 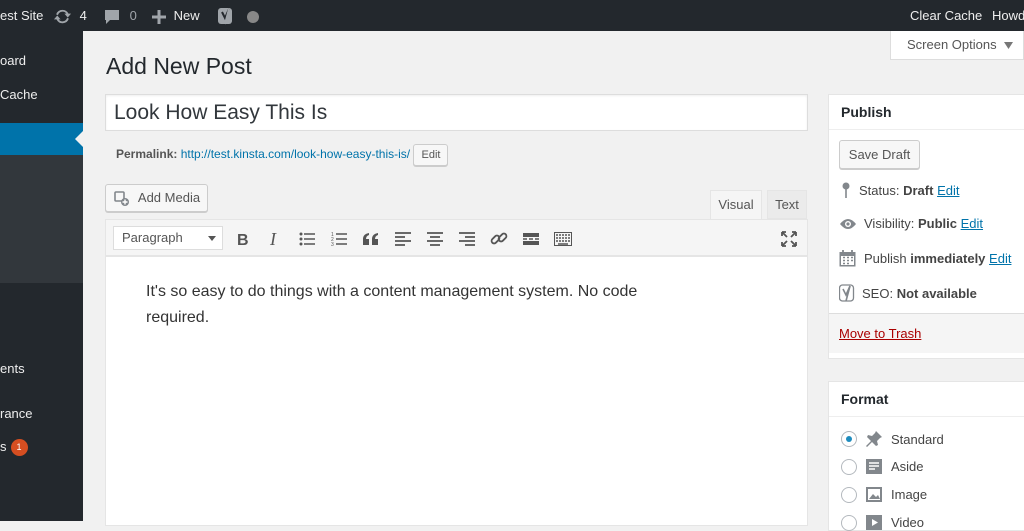 What do you see at coordinates (926, 333) in the screenshot?
I see `publish-major-actions: Move to Trash` at bounding box center [926, 333].